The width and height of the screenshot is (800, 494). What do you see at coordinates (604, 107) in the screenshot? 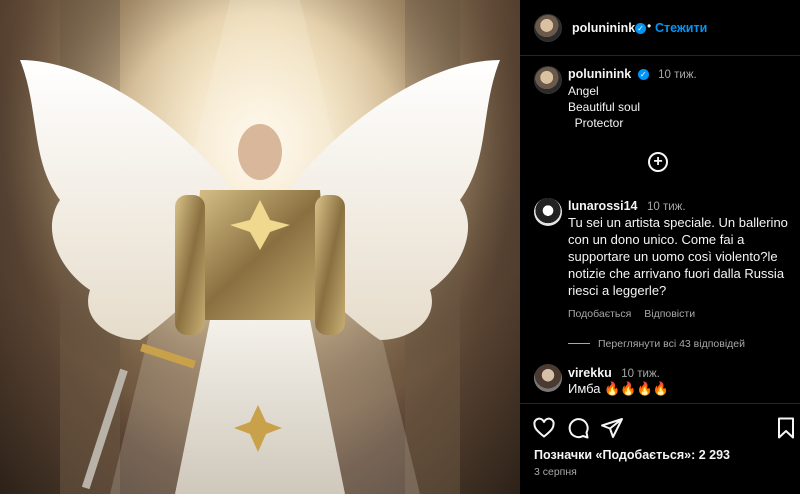
I see `caption-text: Angel Beautiful soul Protector` at bounding box center [604, 107].